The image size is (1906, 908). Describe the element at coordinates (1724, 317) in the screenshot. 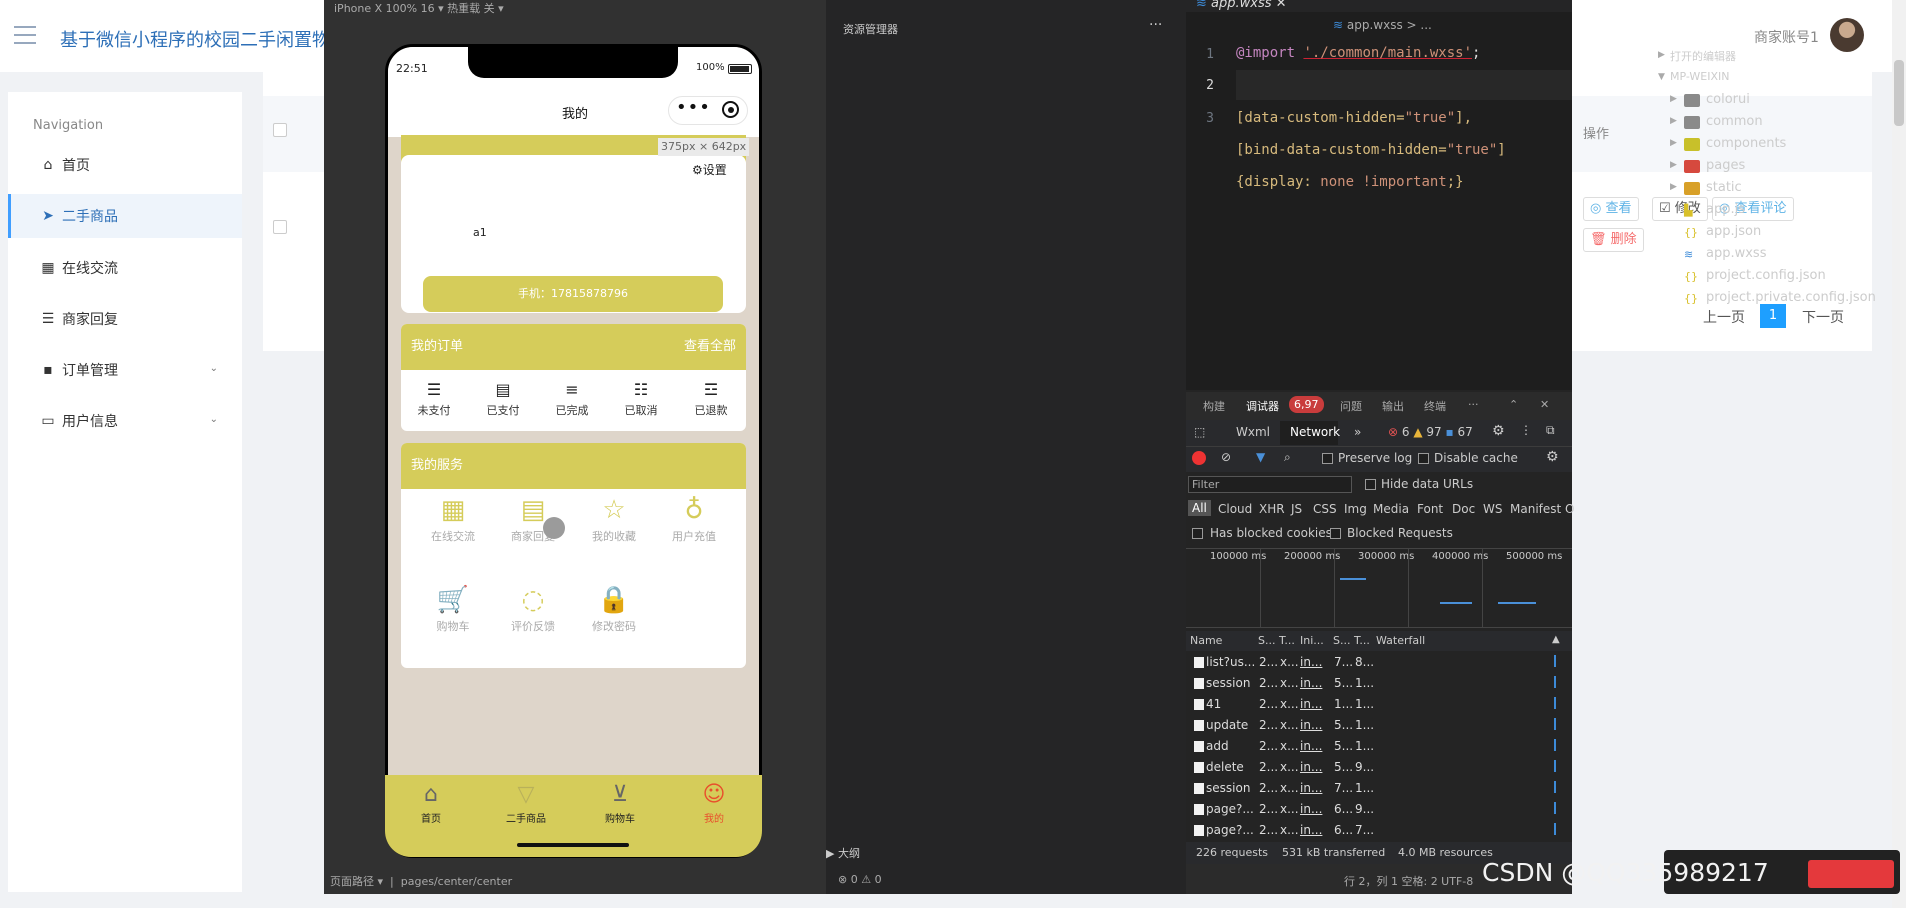

I see `pager-prev: 上一页` at that location.